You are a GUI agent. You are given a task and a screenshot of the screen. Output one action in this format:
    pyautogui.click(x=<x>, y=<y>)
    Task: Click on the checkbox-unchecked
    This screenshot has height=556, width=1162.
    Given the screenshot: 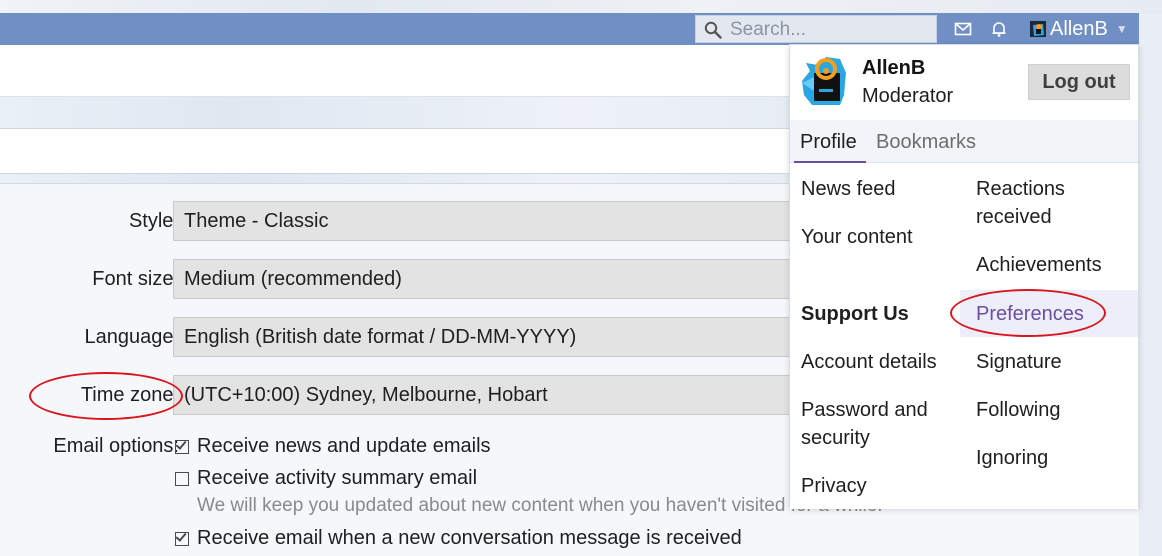 What is the action you would take?
    pyautogui.click(x=182, y=478)
    